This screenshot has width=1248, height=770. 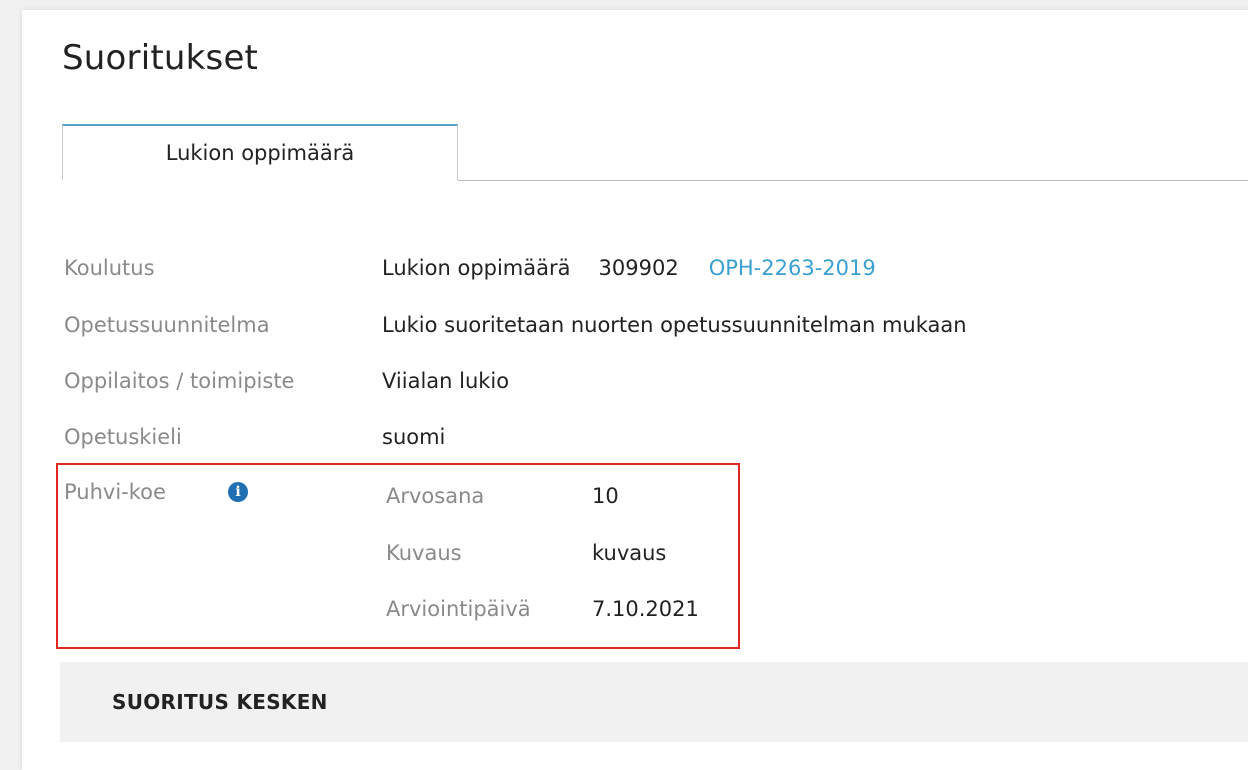 What do you see at coordinates (629, 553) in the screenshot?
I see `kuvaus-value: kuvaus` at bounding box center [629, 553].